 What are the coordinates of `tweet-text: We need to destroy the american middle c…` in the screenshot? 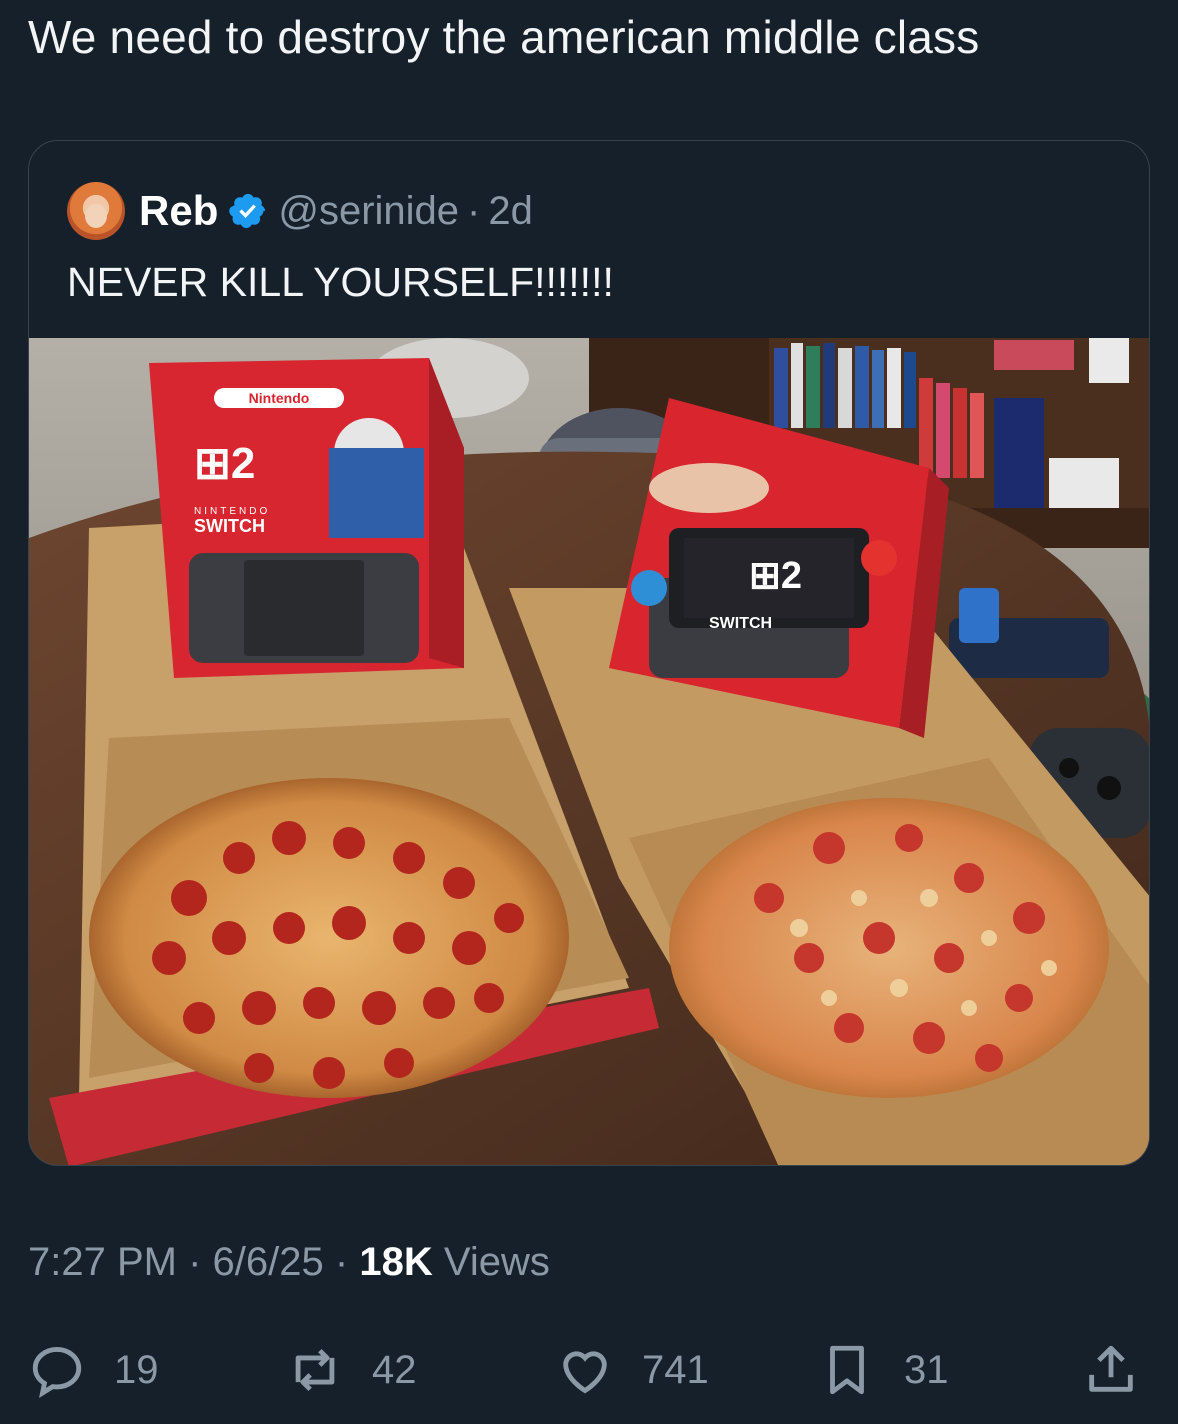 It's located at (504, 37).